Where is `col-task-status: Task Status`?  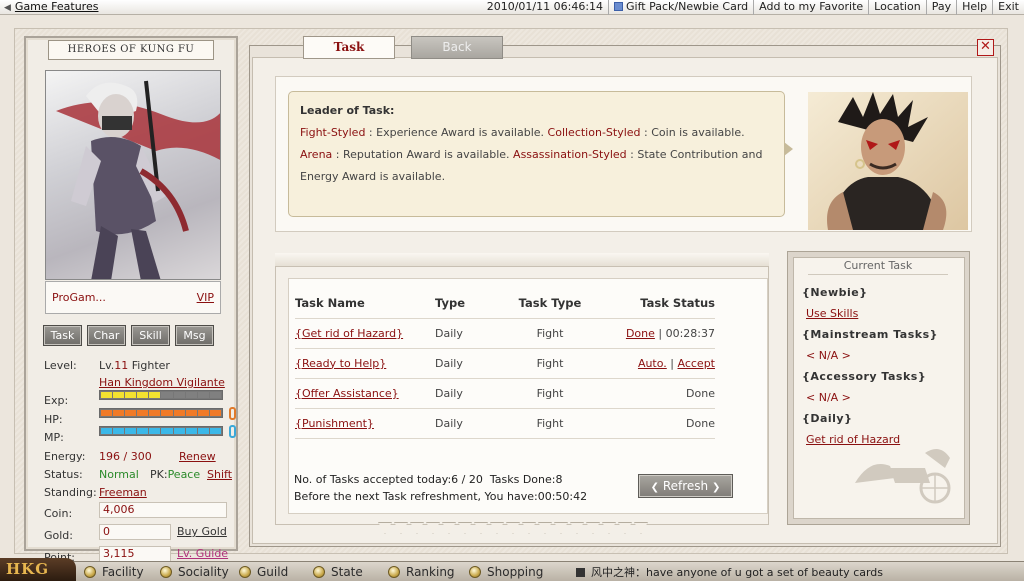
col-task-status: Task Status is located at coordinates (677, 302).